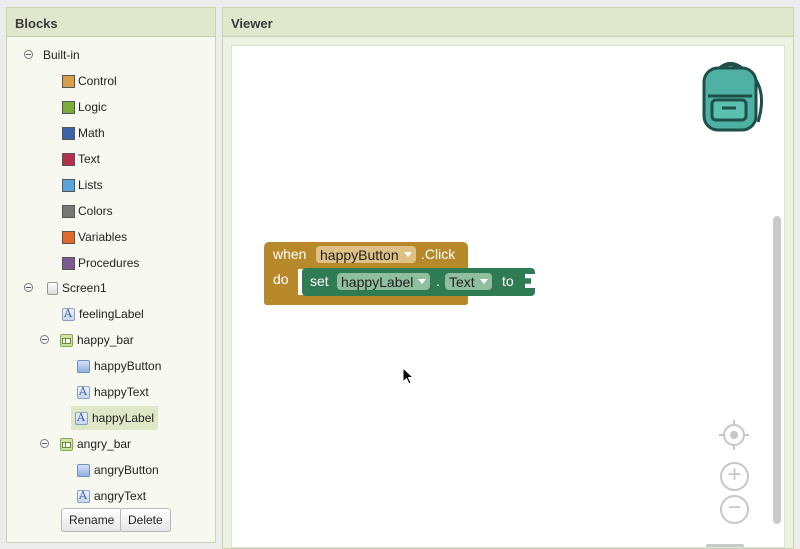  I want to click on happy-bar-collapse-toggle, so click(44, 339).